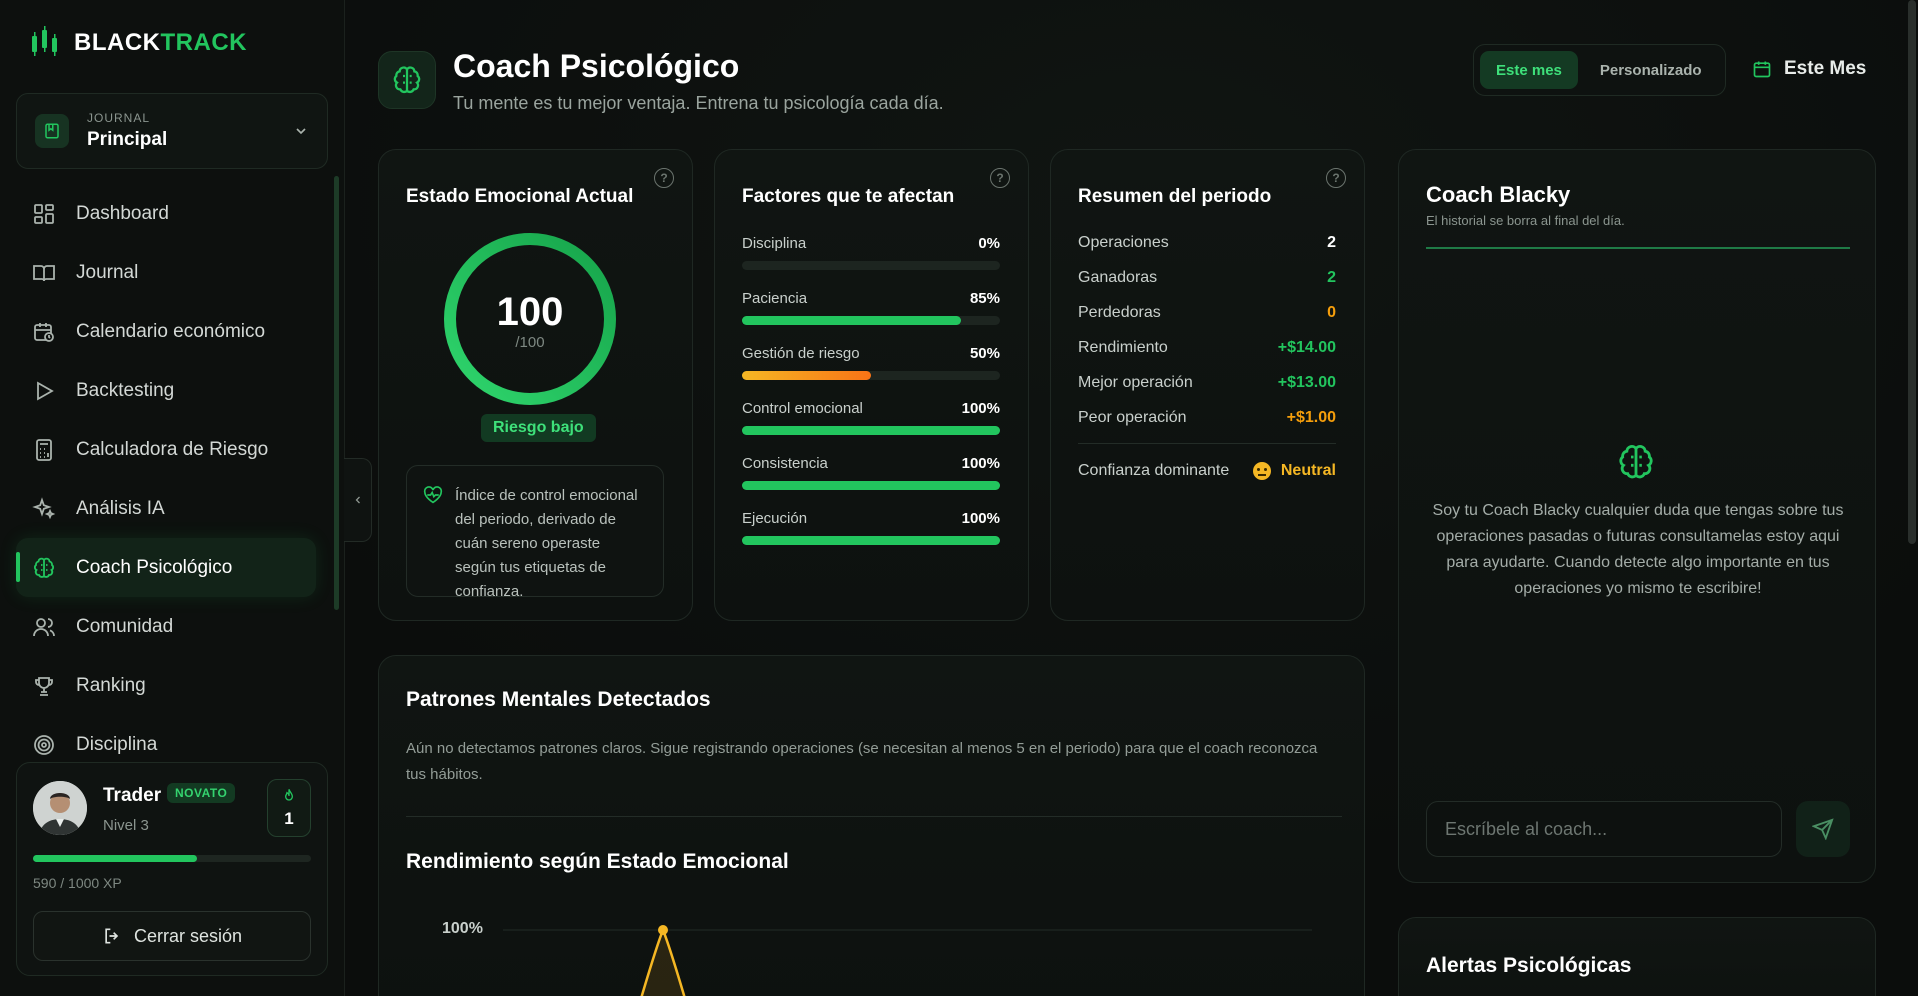 Image resolution: width=1918 pixels, height=996 pixels. I want to click on send-icon, so click(1823, 829).